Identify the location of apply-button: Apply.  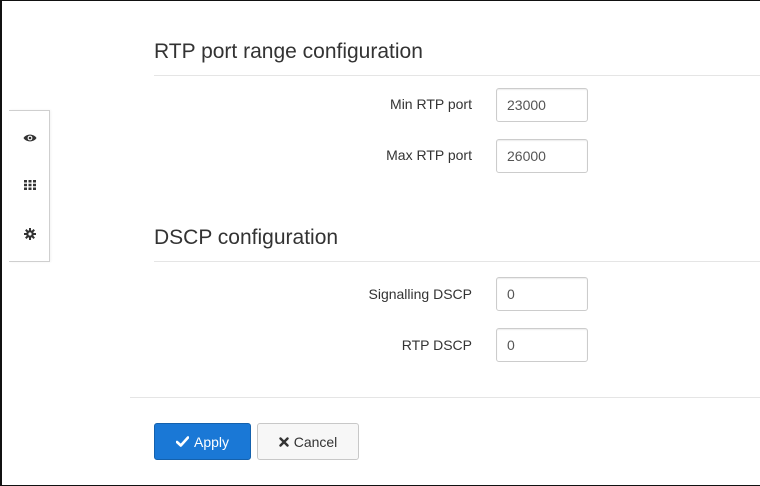
(202, 441).